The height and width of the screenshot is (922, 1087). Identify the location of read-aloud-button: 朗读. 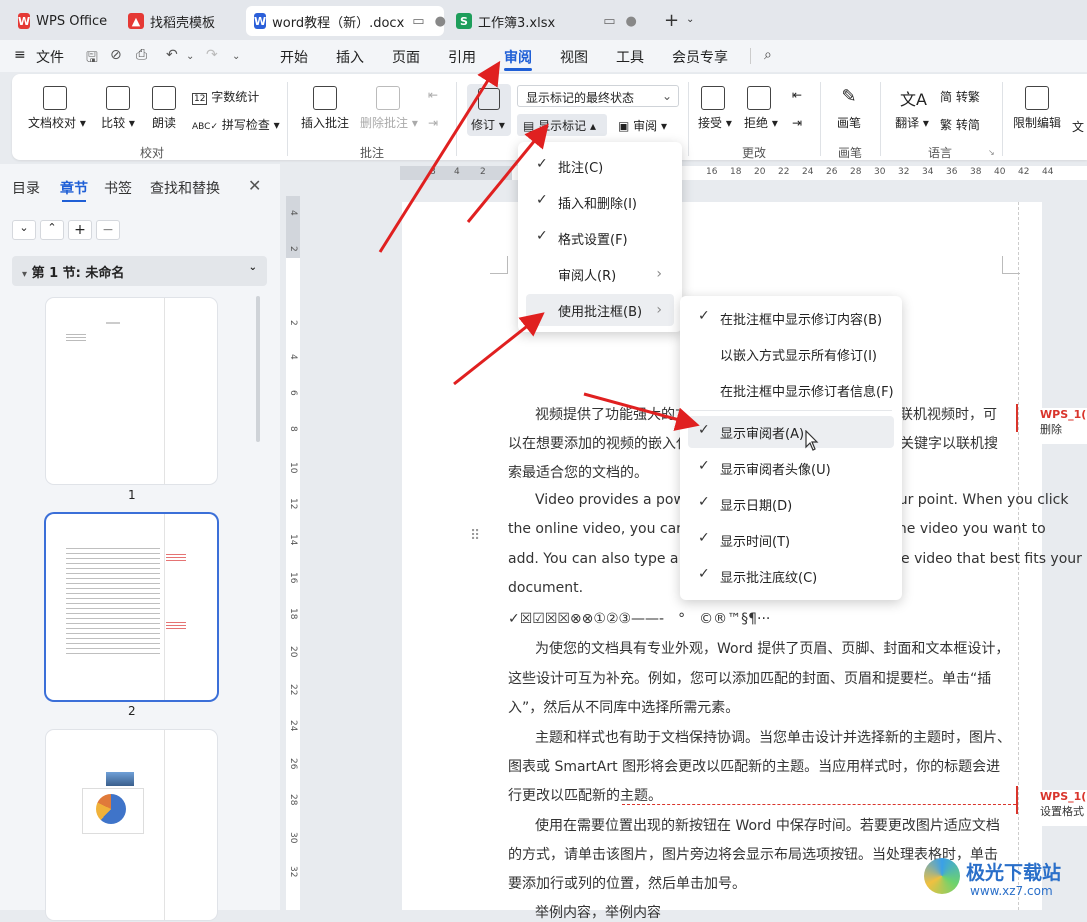
(164, 108).